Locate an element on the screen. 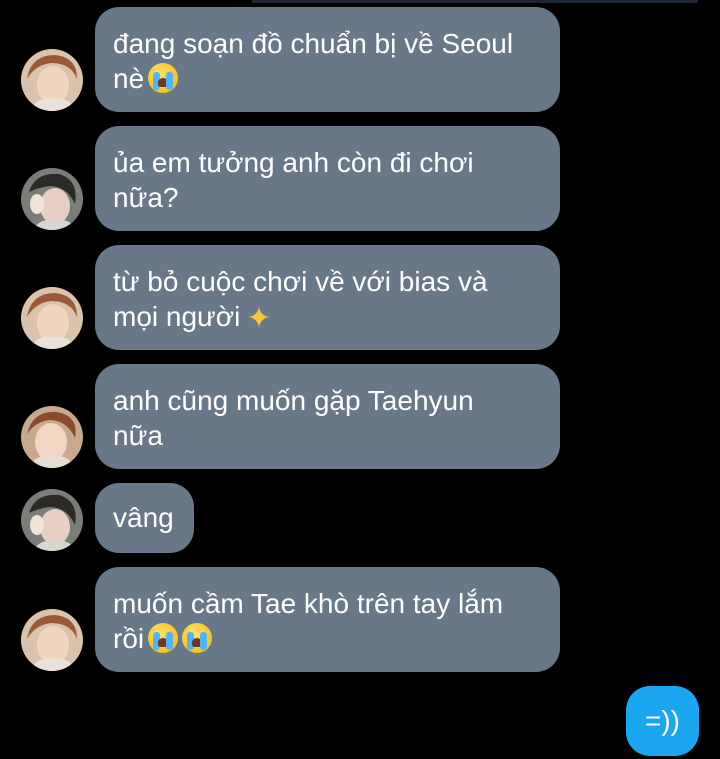 The width and height of the screenshot is (720, 759). sent-message-text: =)) is located at coordinates (662, 720).